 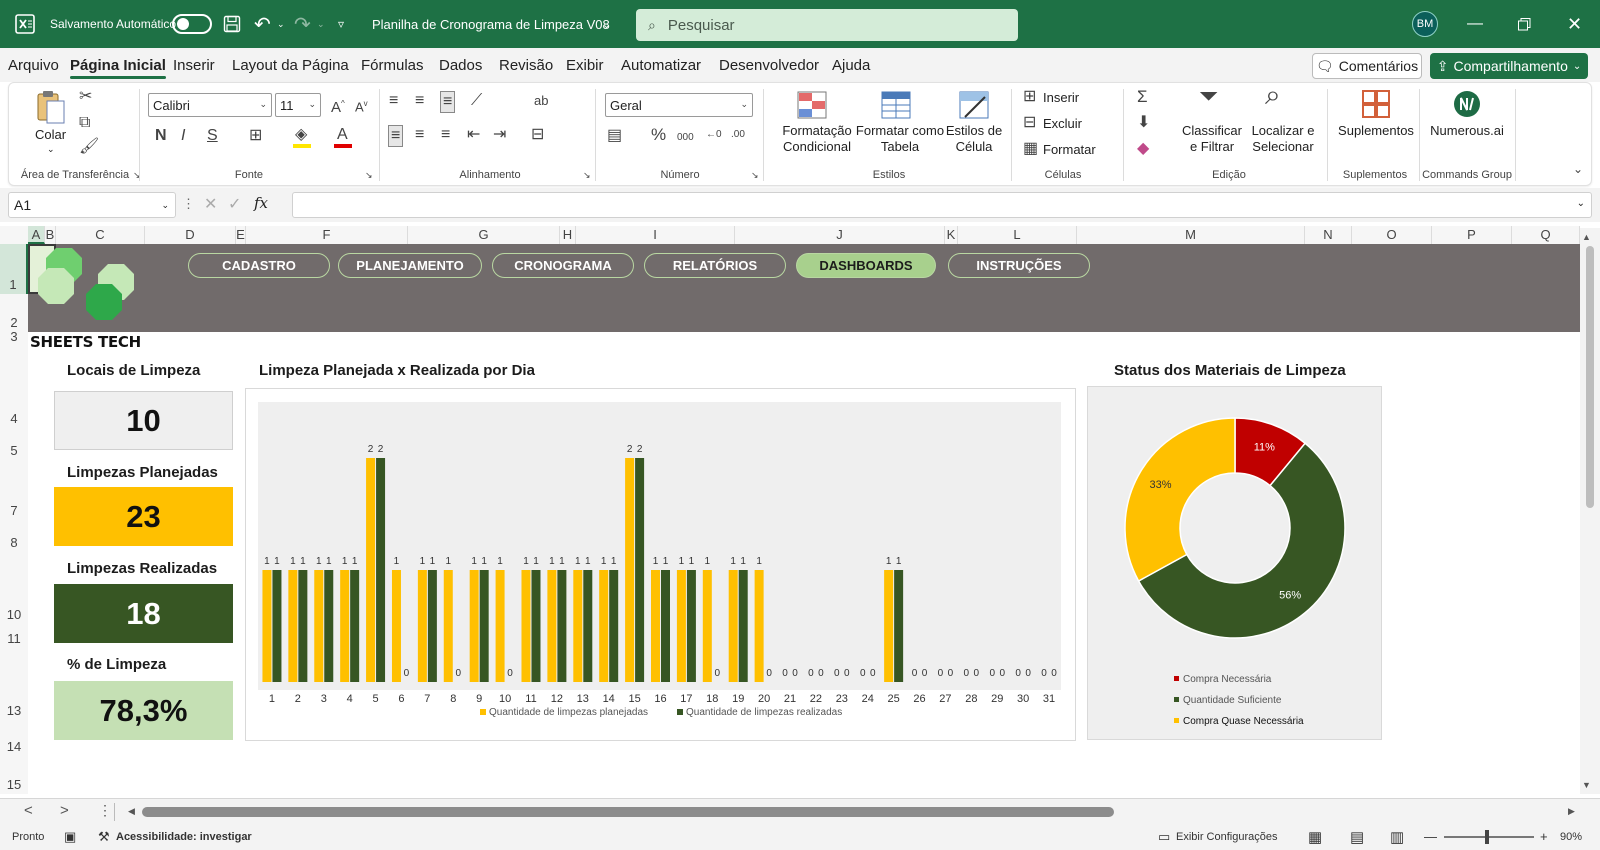 What do you see at coordinates (419, 135) in the screenshot?
I see `align-center-icon: ≡` at bounding box center [419, 135].